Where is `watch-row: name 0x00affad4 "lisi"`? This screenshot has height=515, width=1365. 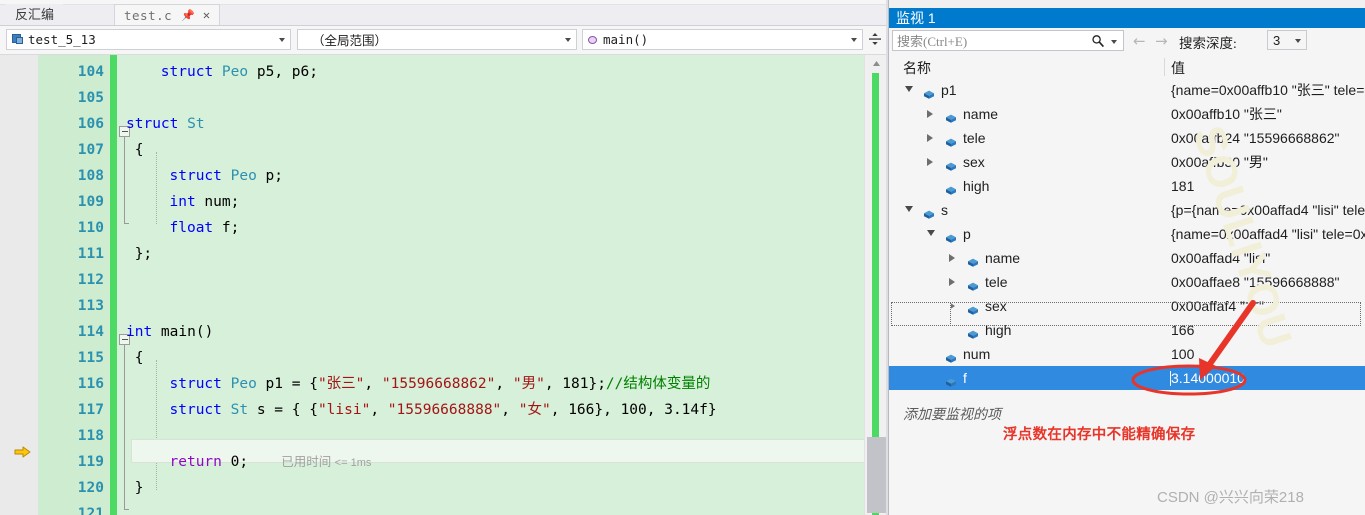 watch-row: name 0x00affad4 "lisi" is located at coordinates (1127, 258).